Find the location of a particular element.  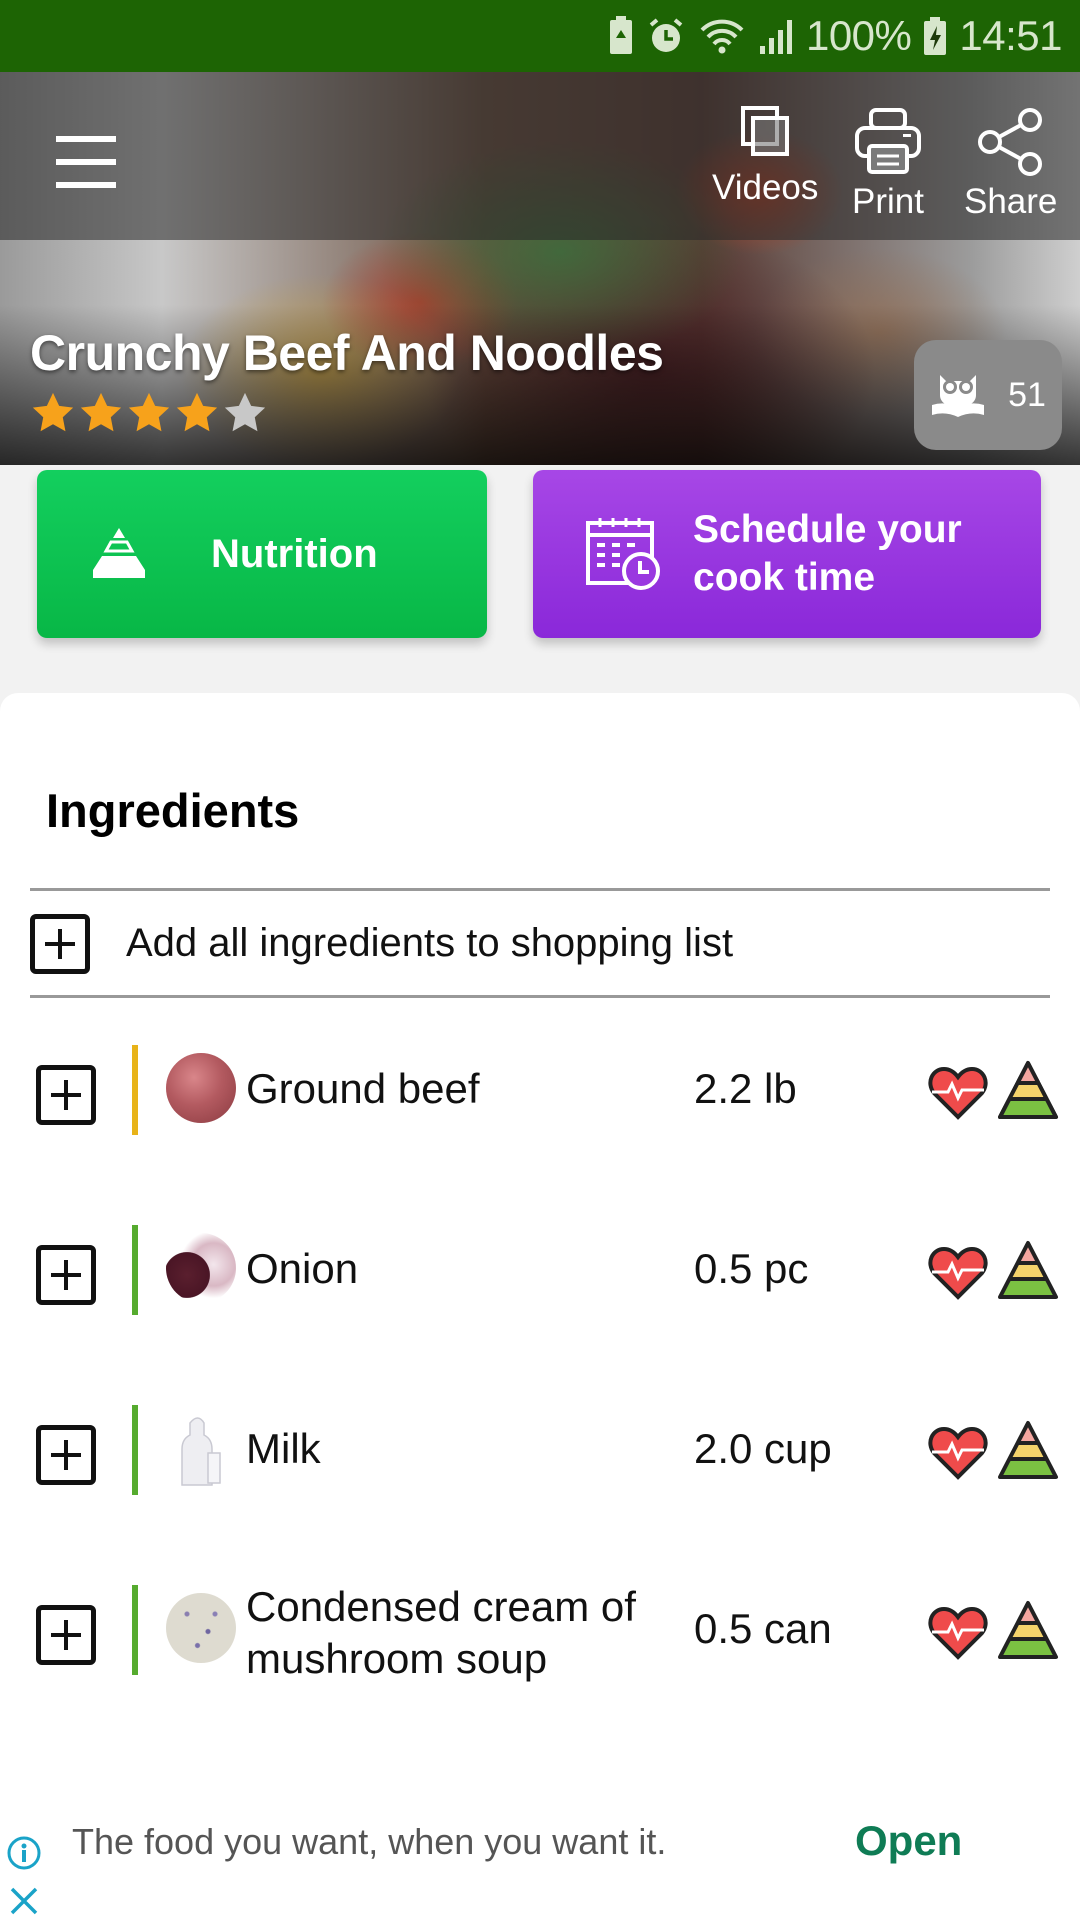

ingredient-name: Ground beef is located at coordinates (363, 1088).